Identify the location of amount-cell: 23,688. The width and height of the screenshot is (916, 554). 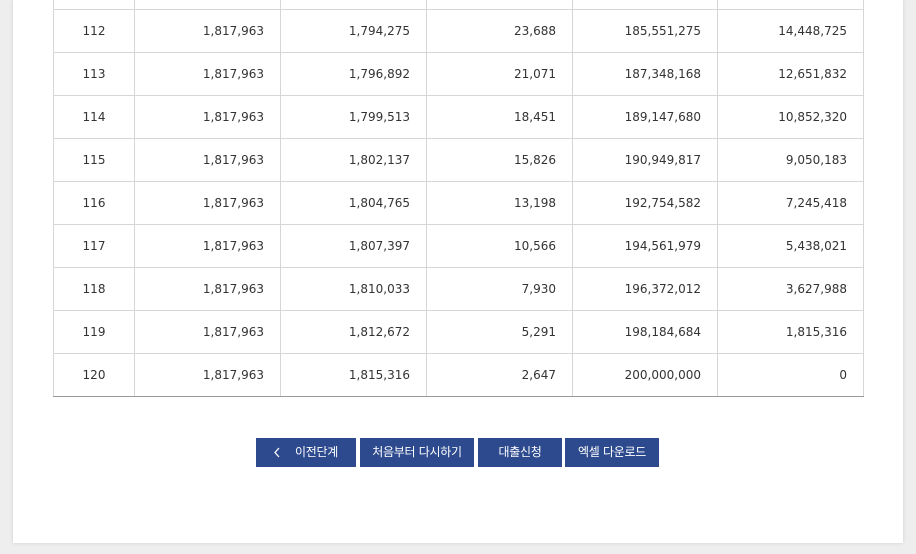
(499, 31).